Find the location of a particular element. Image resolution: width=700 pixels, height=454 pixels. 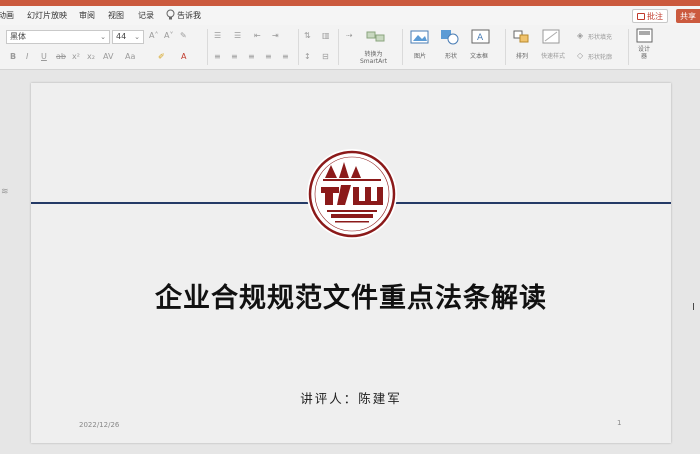

increase-indent-icon: ⇥ is located at coordinates (275, 36).